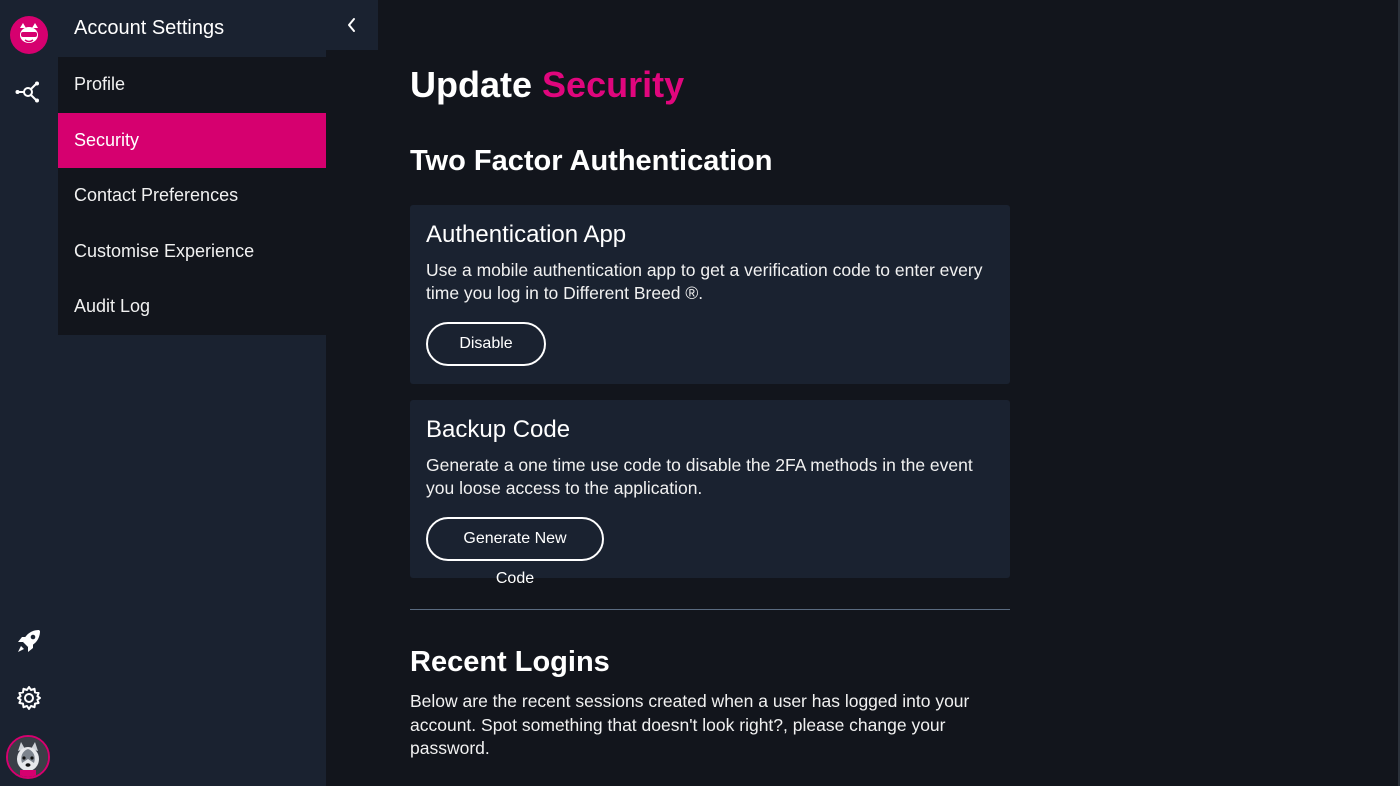  What do you see at coordinates (192, 140) in the screenshot?
I see `sidebar-item-security: Security` at bounding box center [192, 140].